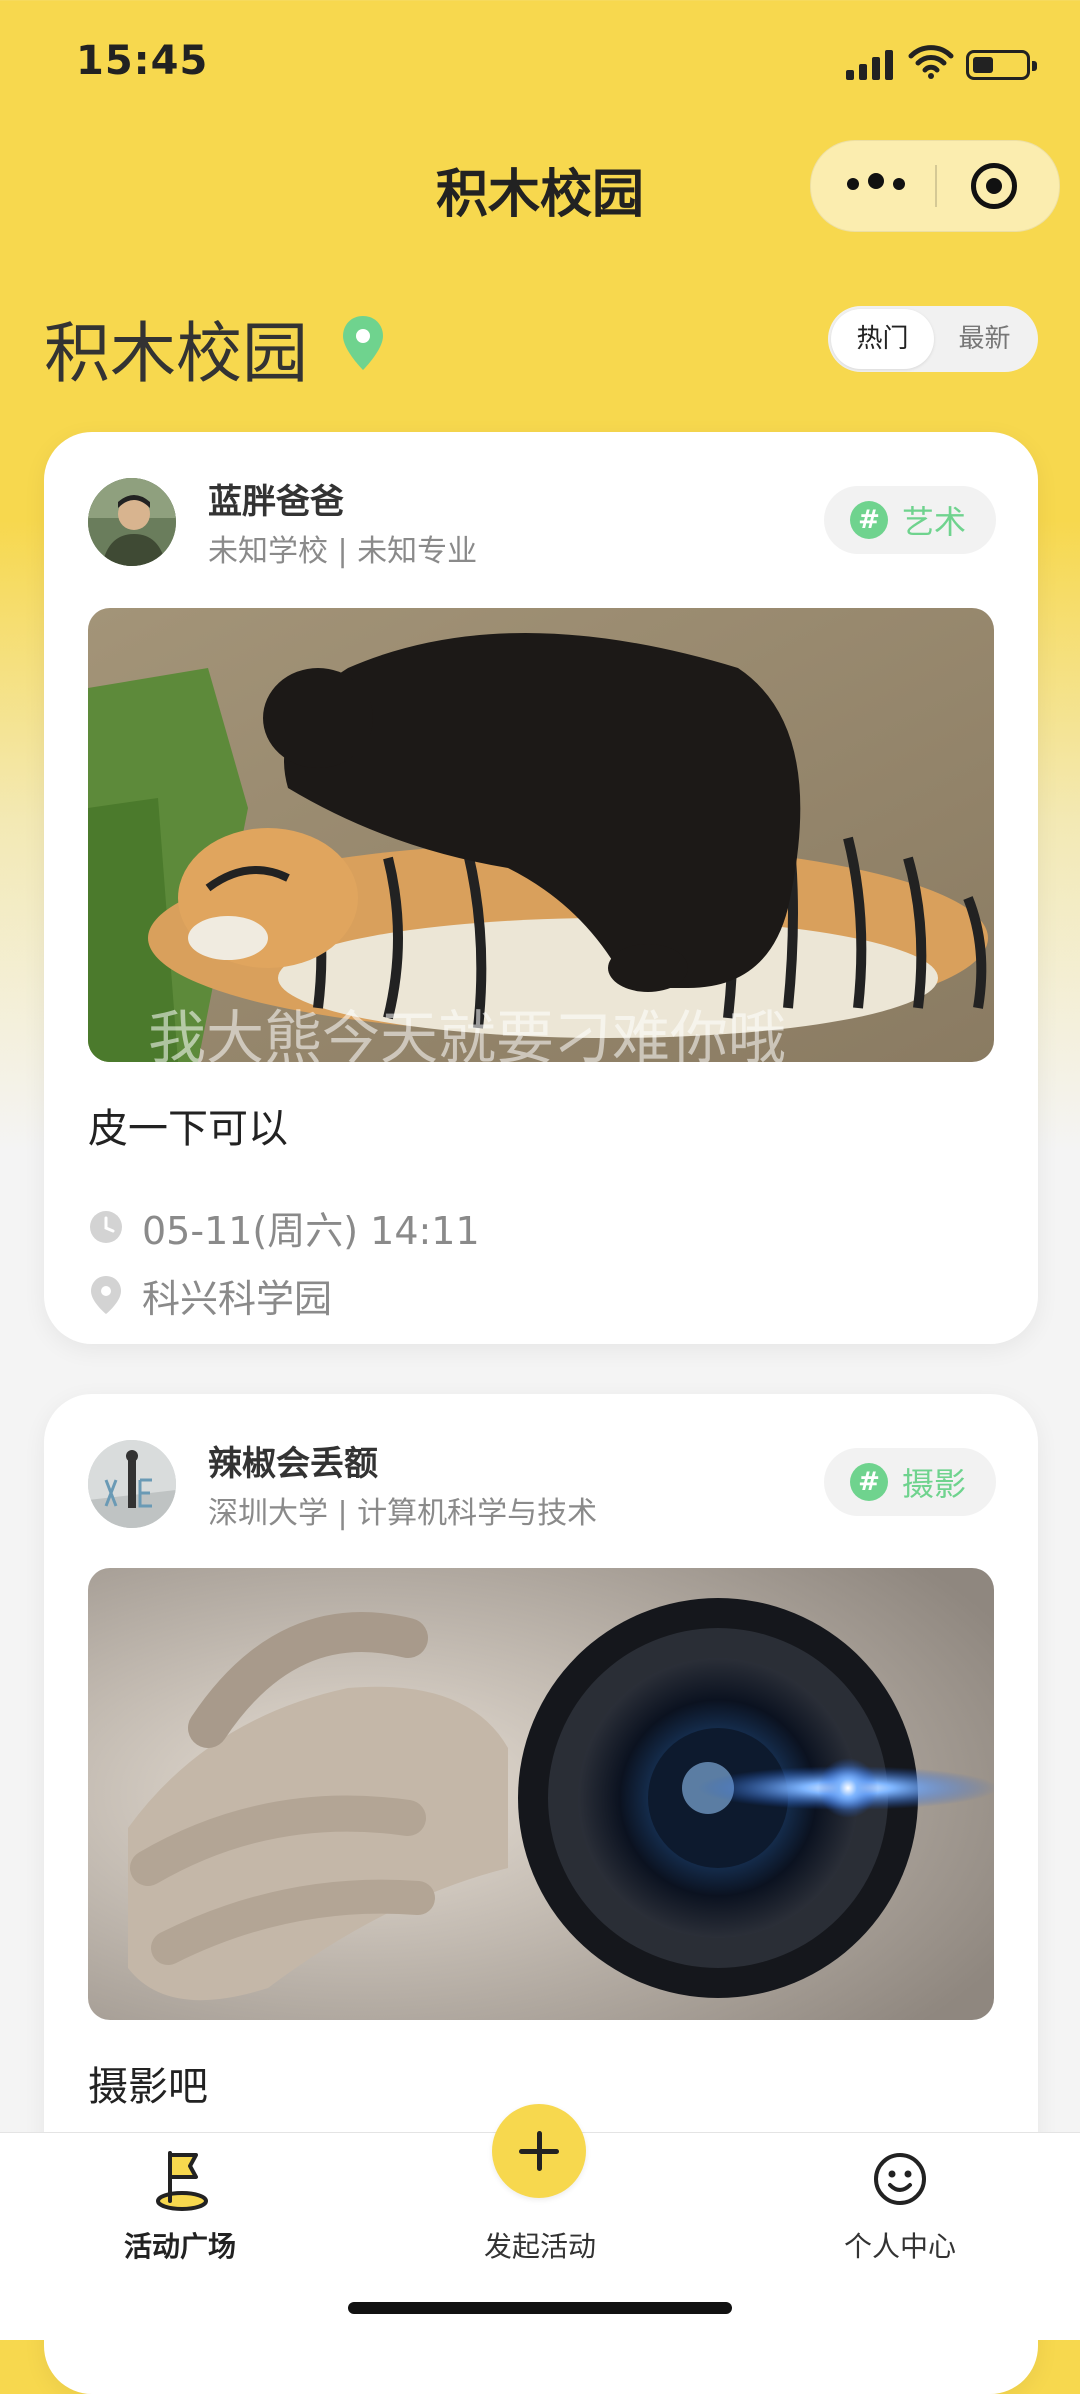  What do you see at coordinates (869, 65) in the screenshot?
I see `cellular-signal-icon` at bounding box center [869, 65].